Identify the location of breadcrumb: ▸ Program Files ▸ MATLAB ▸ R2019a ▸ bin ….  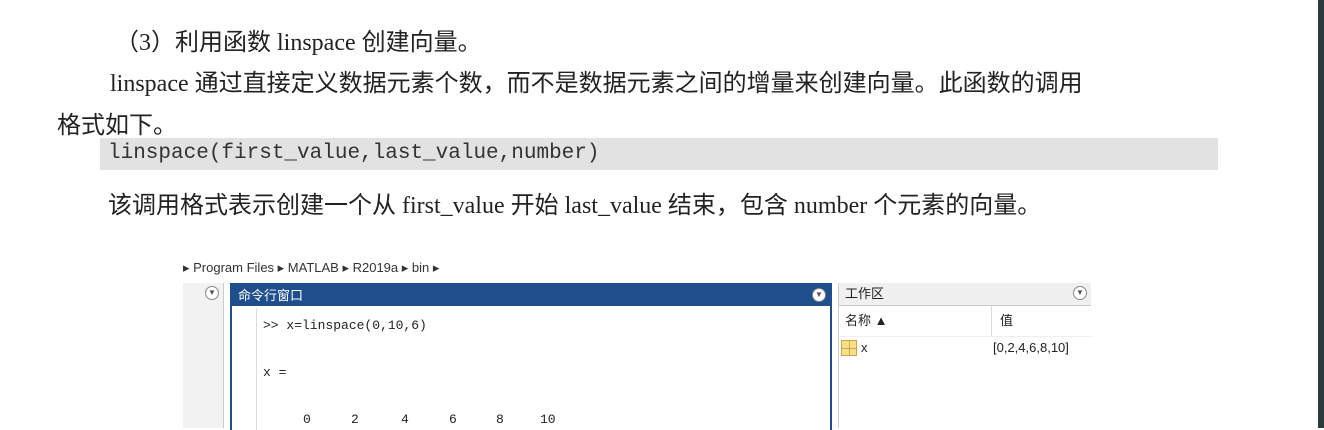
(311, 268).